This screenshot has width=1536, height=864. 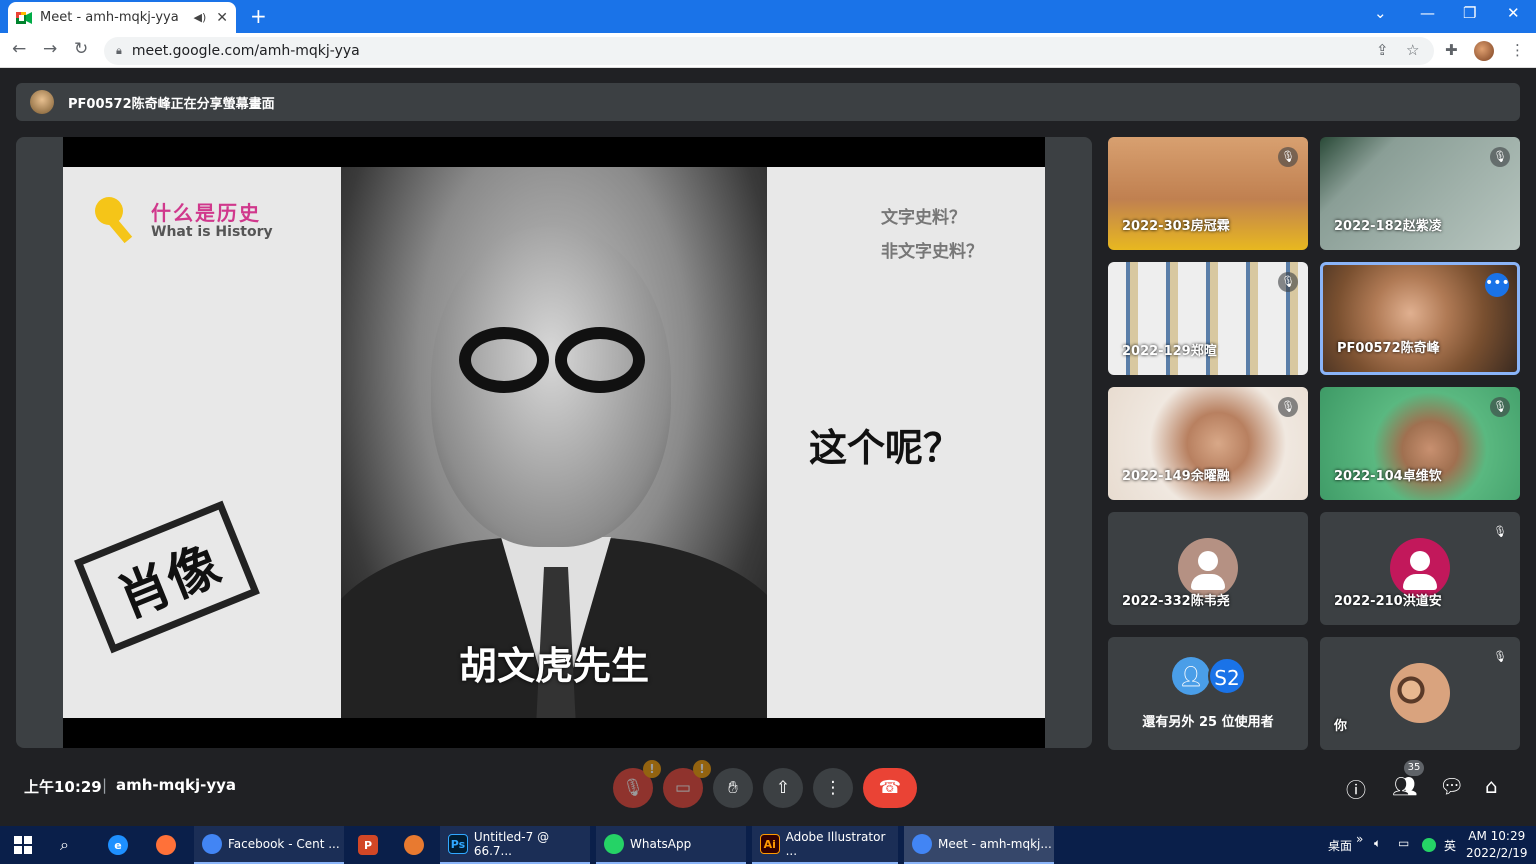 I want to click on participant-name: 2022-303房冠霖, so click(x=1176, y=226).